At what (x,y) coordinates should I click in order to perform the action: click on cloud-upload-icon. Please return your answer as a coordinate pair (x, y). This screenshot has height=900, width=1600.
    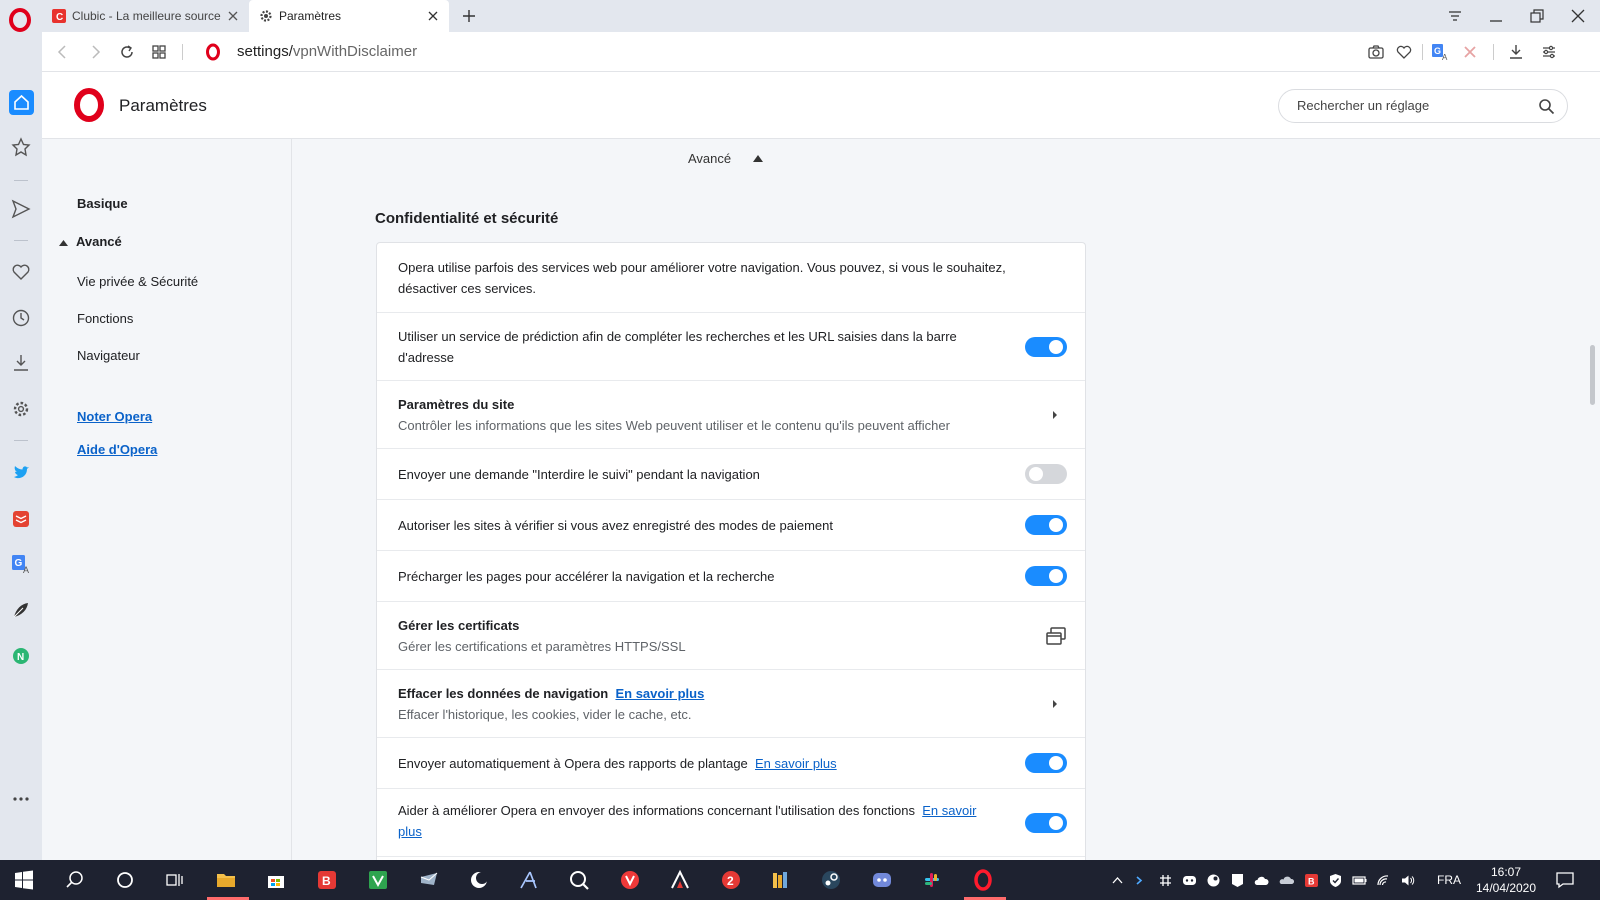
    Looking at the image, I should click on (1261, 880).